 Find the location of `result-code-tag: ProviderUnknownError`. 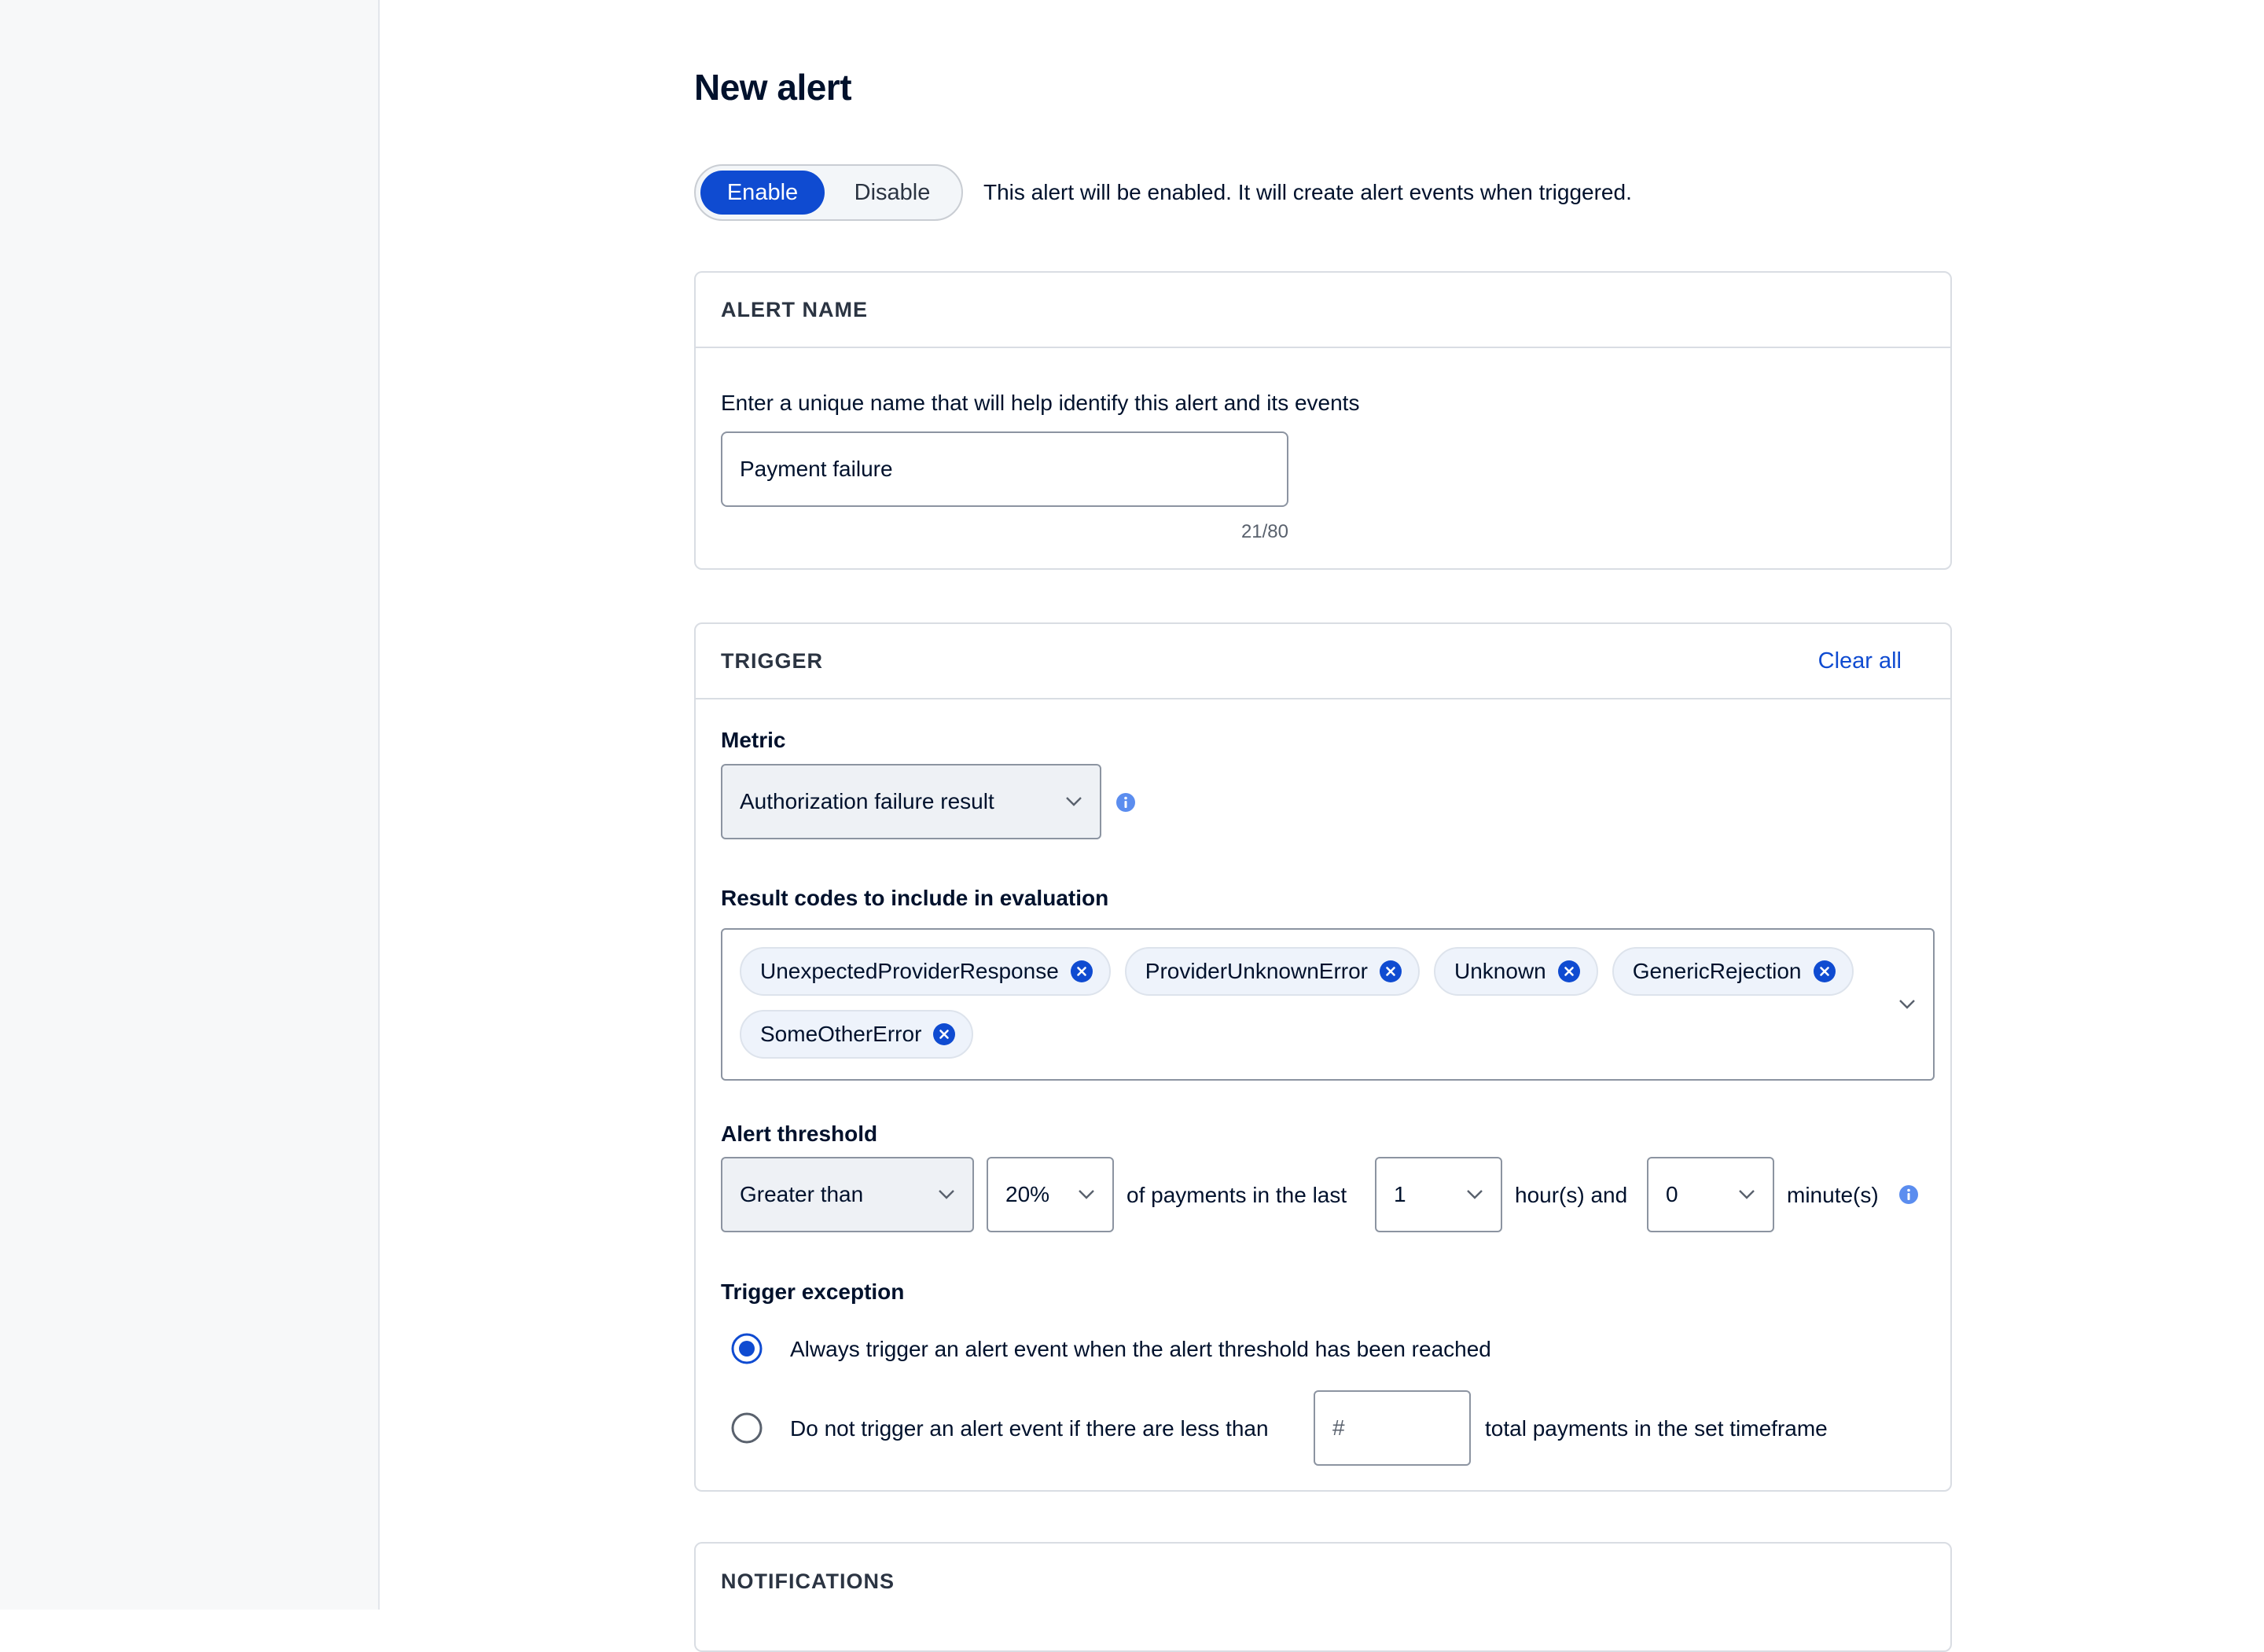

result-code-tag: ProviderUnknownError is located at coordinates (1272, 972).